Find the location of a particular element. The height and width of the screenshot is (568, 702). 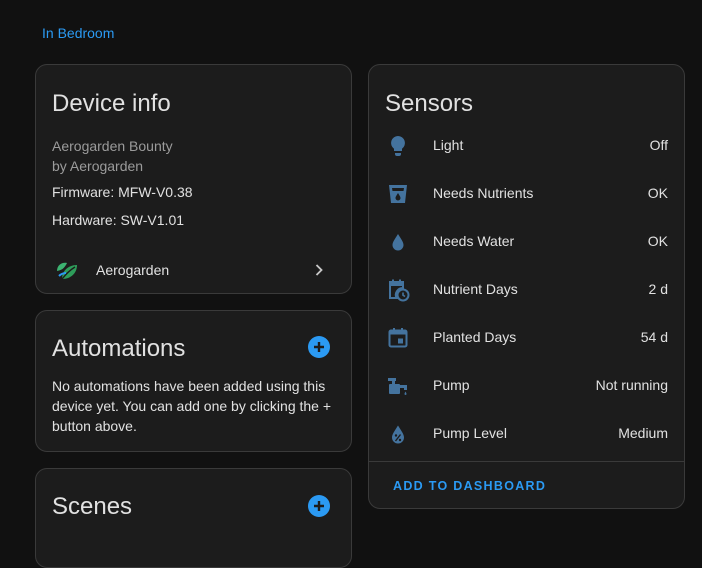

card-divider is located at coordinates (526, 461).